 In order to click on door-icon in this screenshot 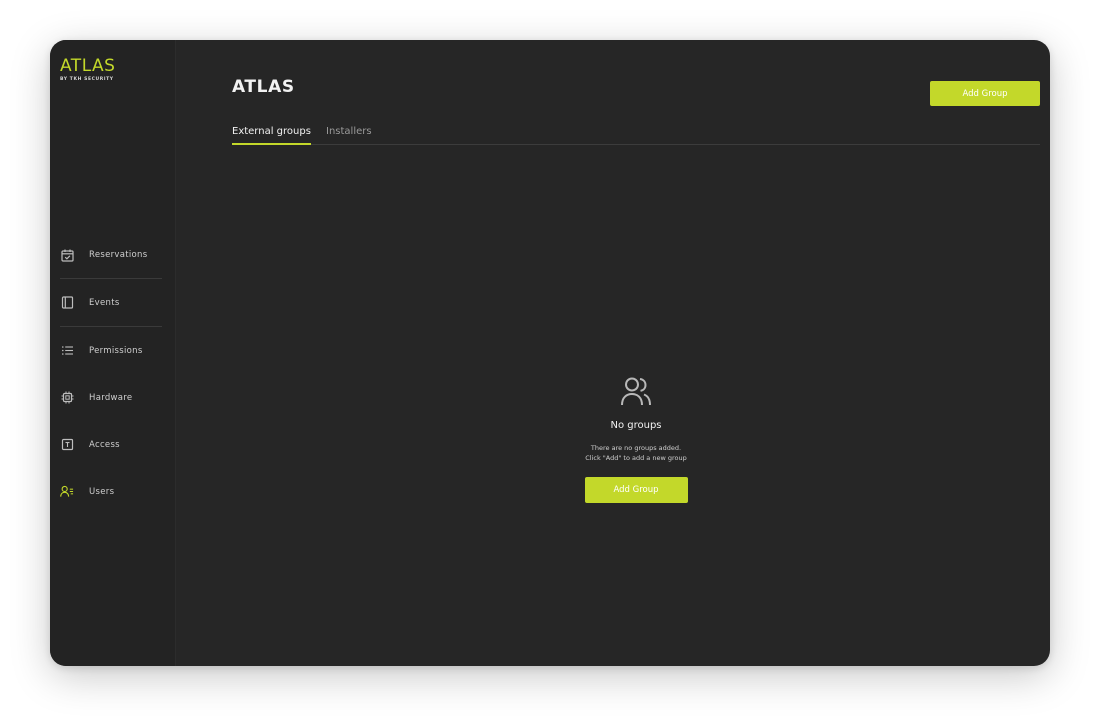, I will do `click(67, 445)`.